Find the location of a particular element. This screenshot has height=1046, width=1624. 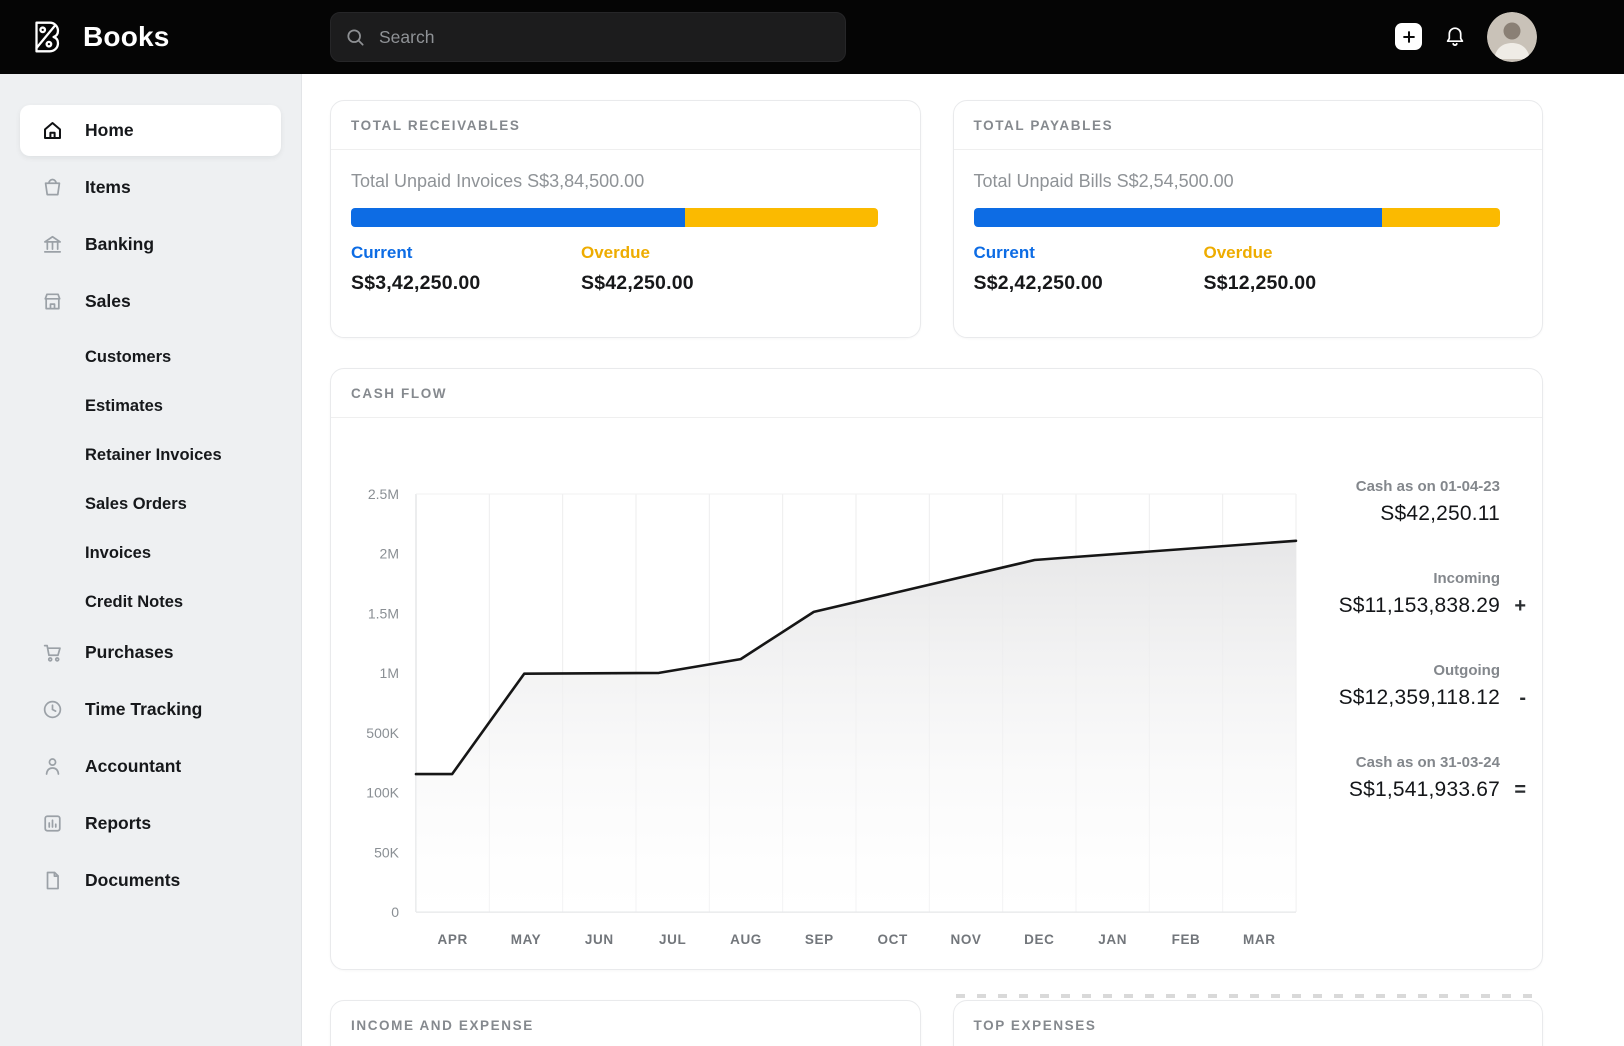

month-label: DEC is located at coordinates (1039, 939).